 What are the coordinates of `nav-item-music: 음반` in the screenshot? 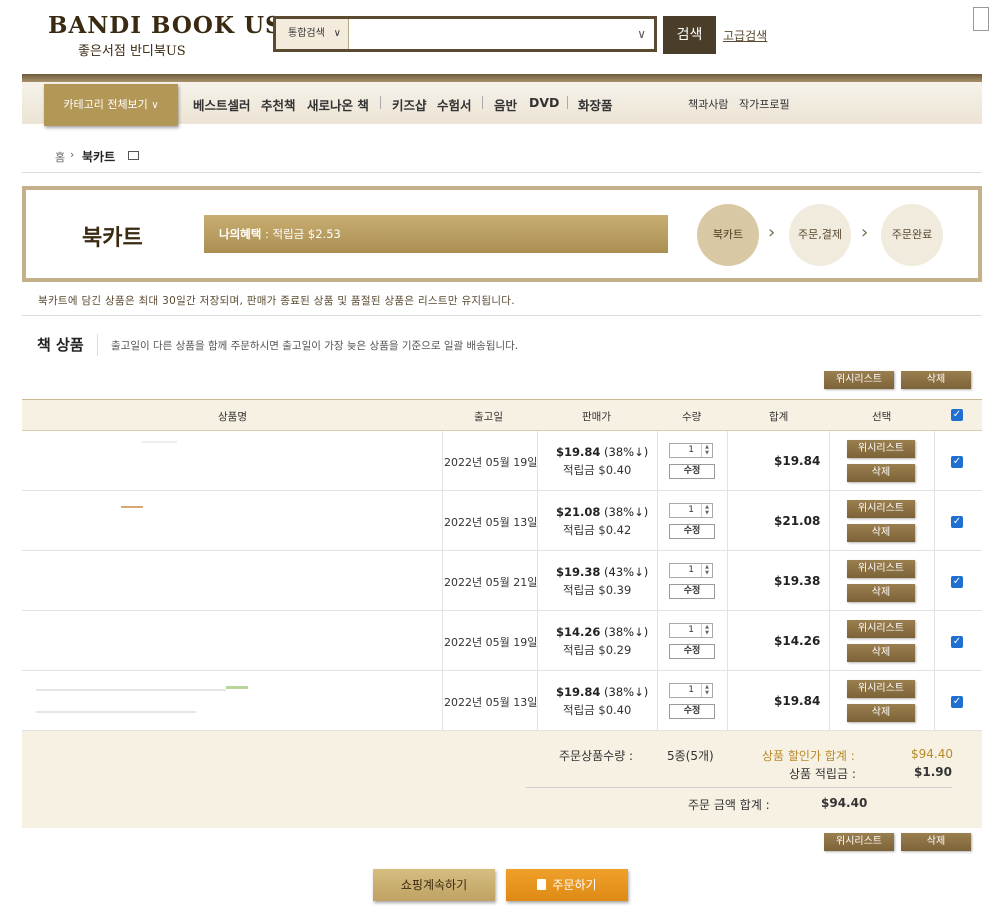 It's located at (505, 104).